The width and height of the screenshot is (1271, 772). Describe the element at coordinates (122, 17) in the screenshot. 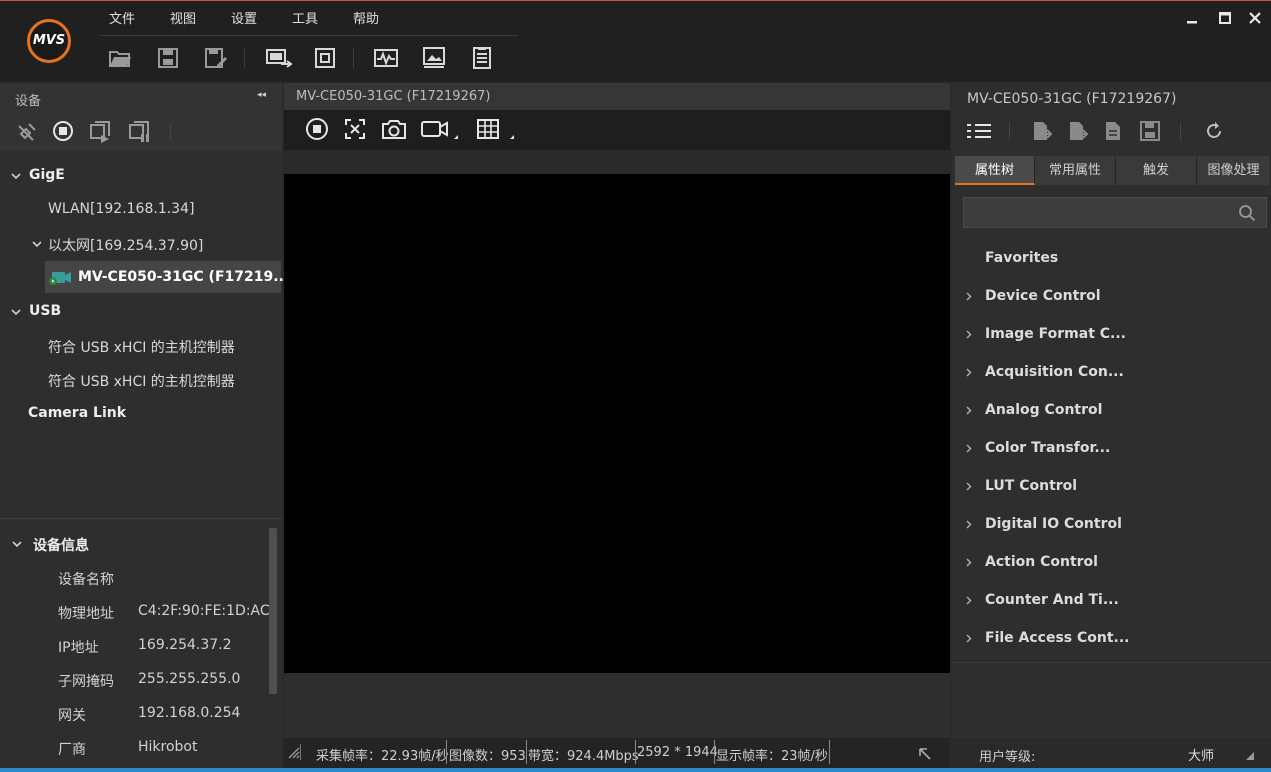

I see `menu-file: 文件` at that location.